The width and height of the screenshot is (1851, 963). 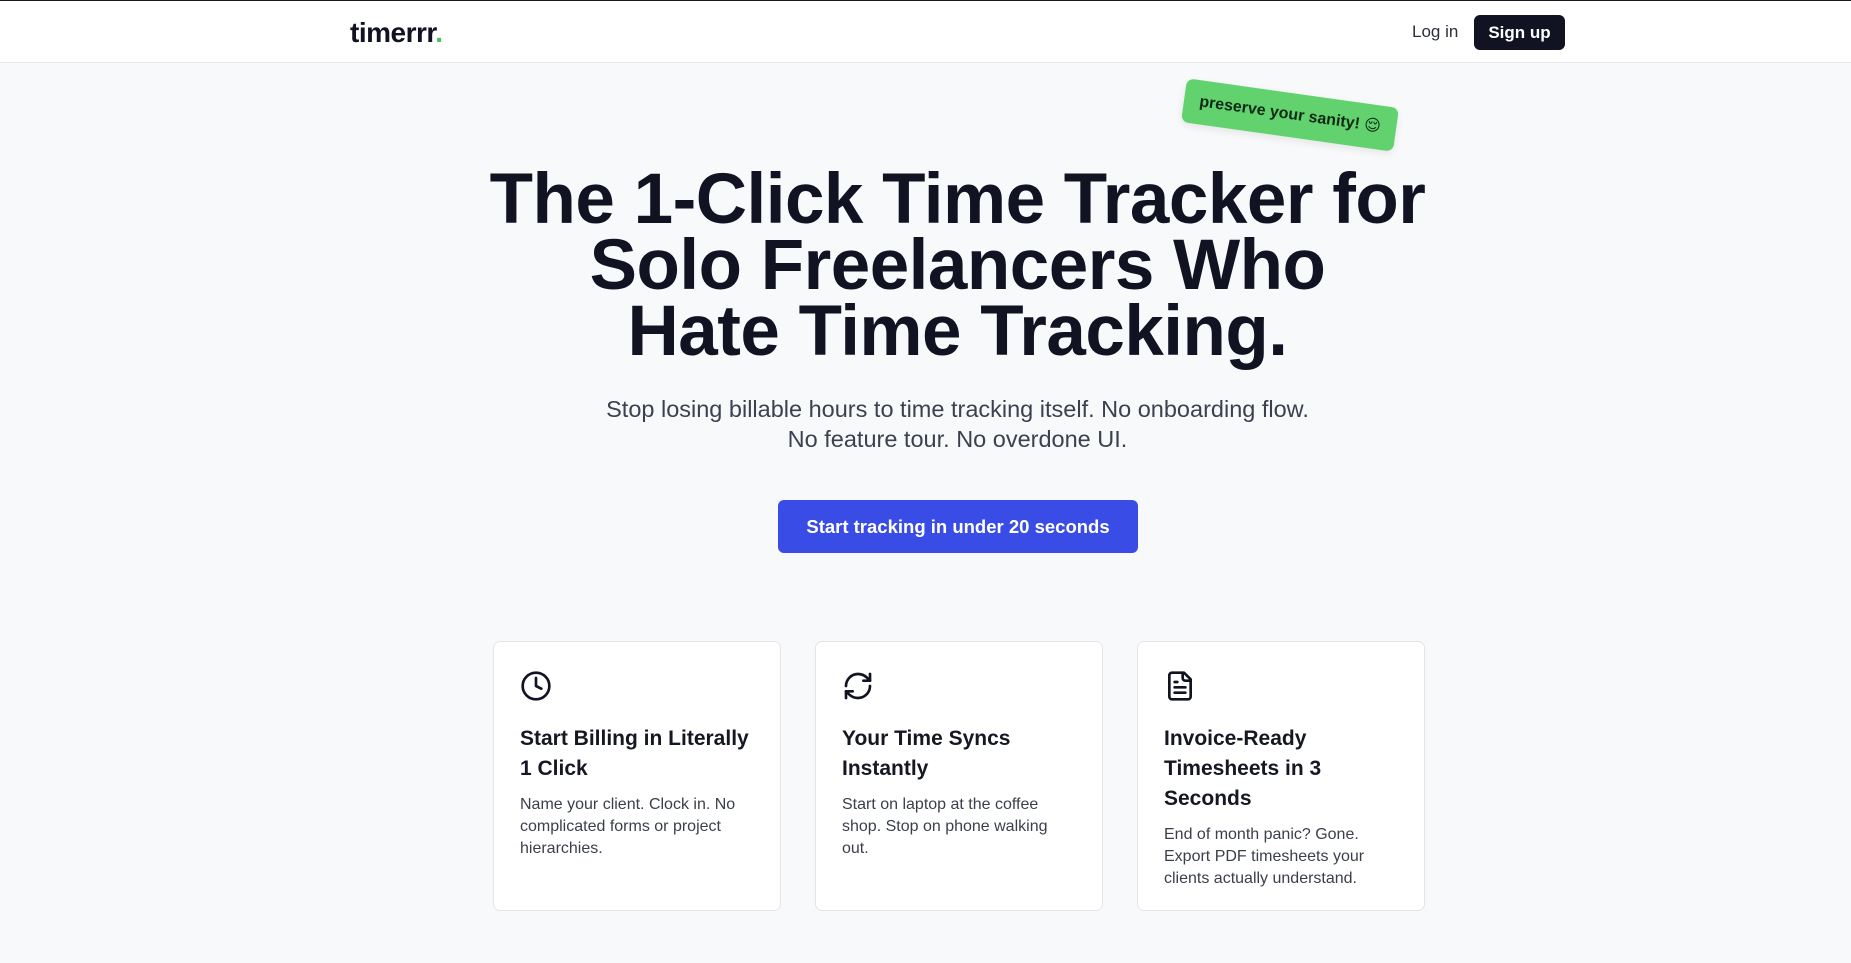 I want to click on logo-text: timerrr, so click(x=393, y=32).